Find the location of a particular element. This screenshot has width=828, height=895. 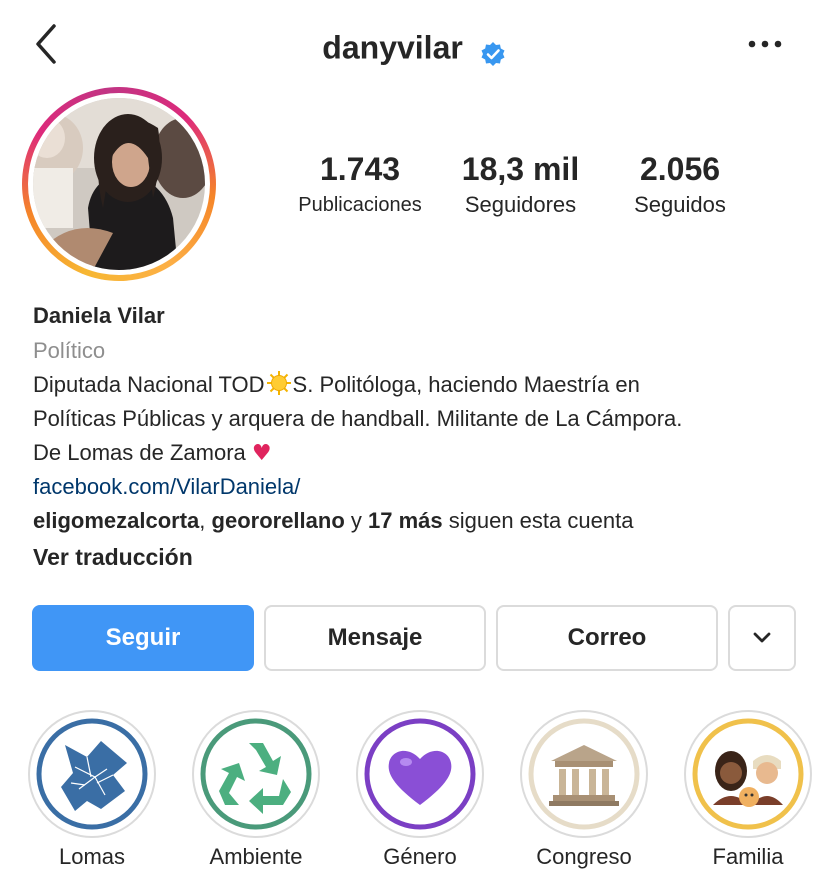

followers-label: Seguidores is located at coordinates (520, 204).